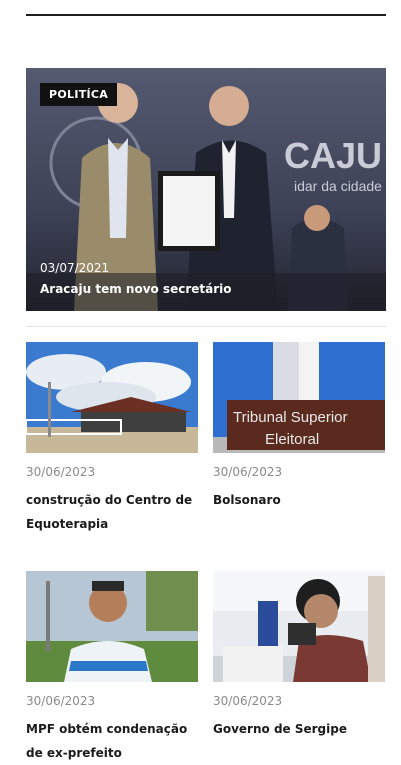 The width and height of the screenshot is (401, 765). I want to click on category-badge: POLITÍCA, so click(79, 94).